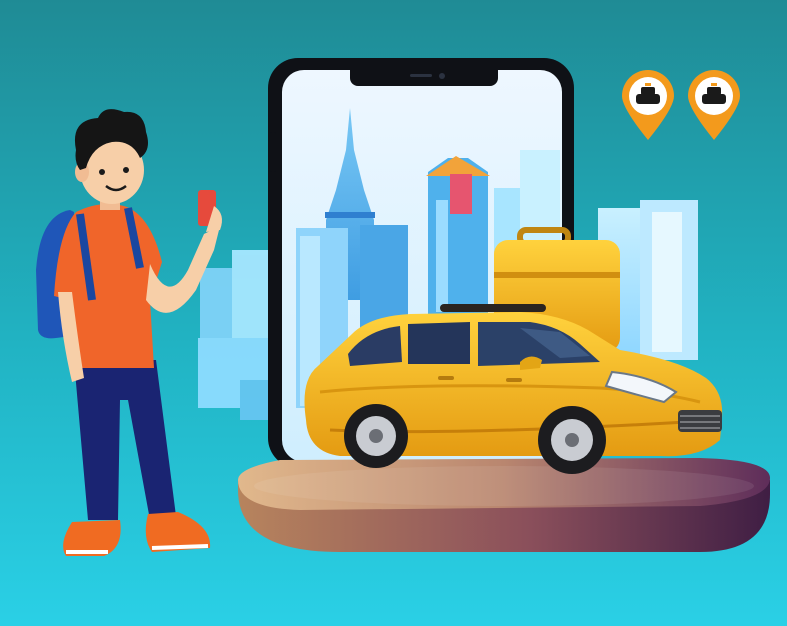  Describe the element at coordinates (572, 440) in the screenshot. I see `front-wheel` at that location.